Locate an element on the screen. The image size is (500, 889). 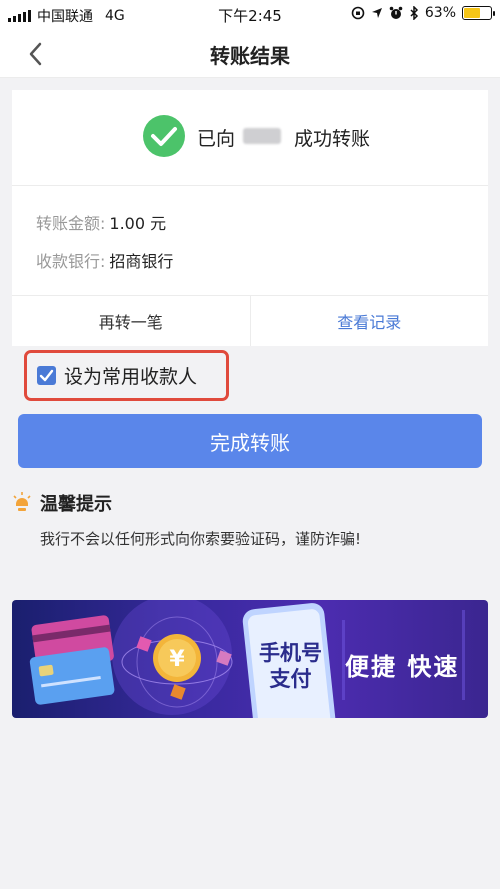
rotation-lock-icon is located at coordinates (358, 13).